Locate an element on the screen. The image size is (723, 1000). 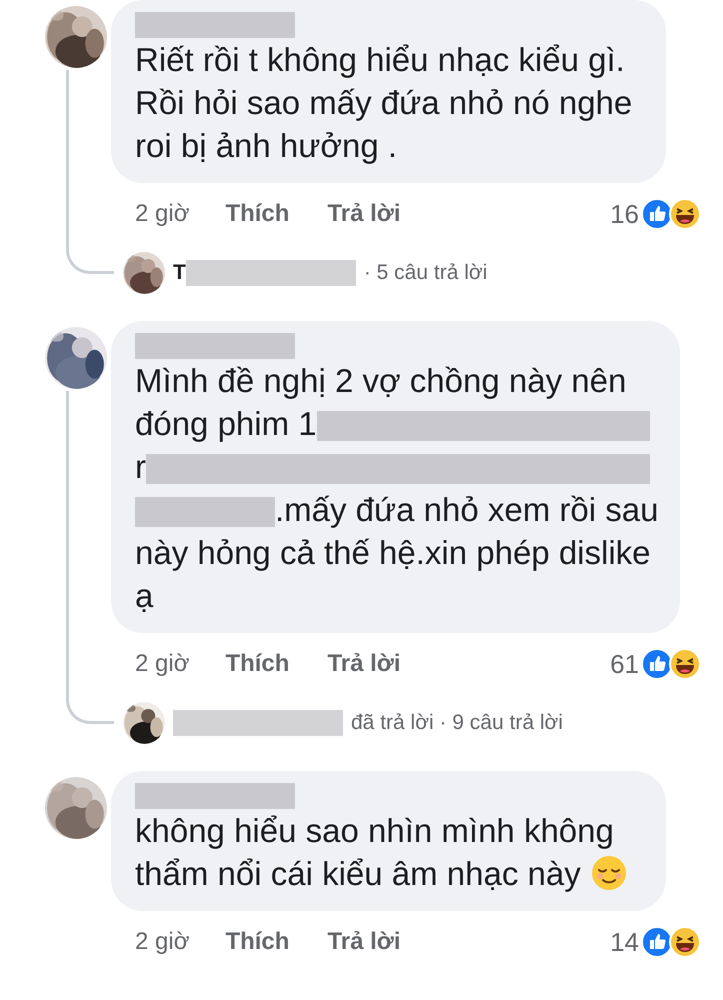
smiling-face-icon is located at coordinates (608, 873).